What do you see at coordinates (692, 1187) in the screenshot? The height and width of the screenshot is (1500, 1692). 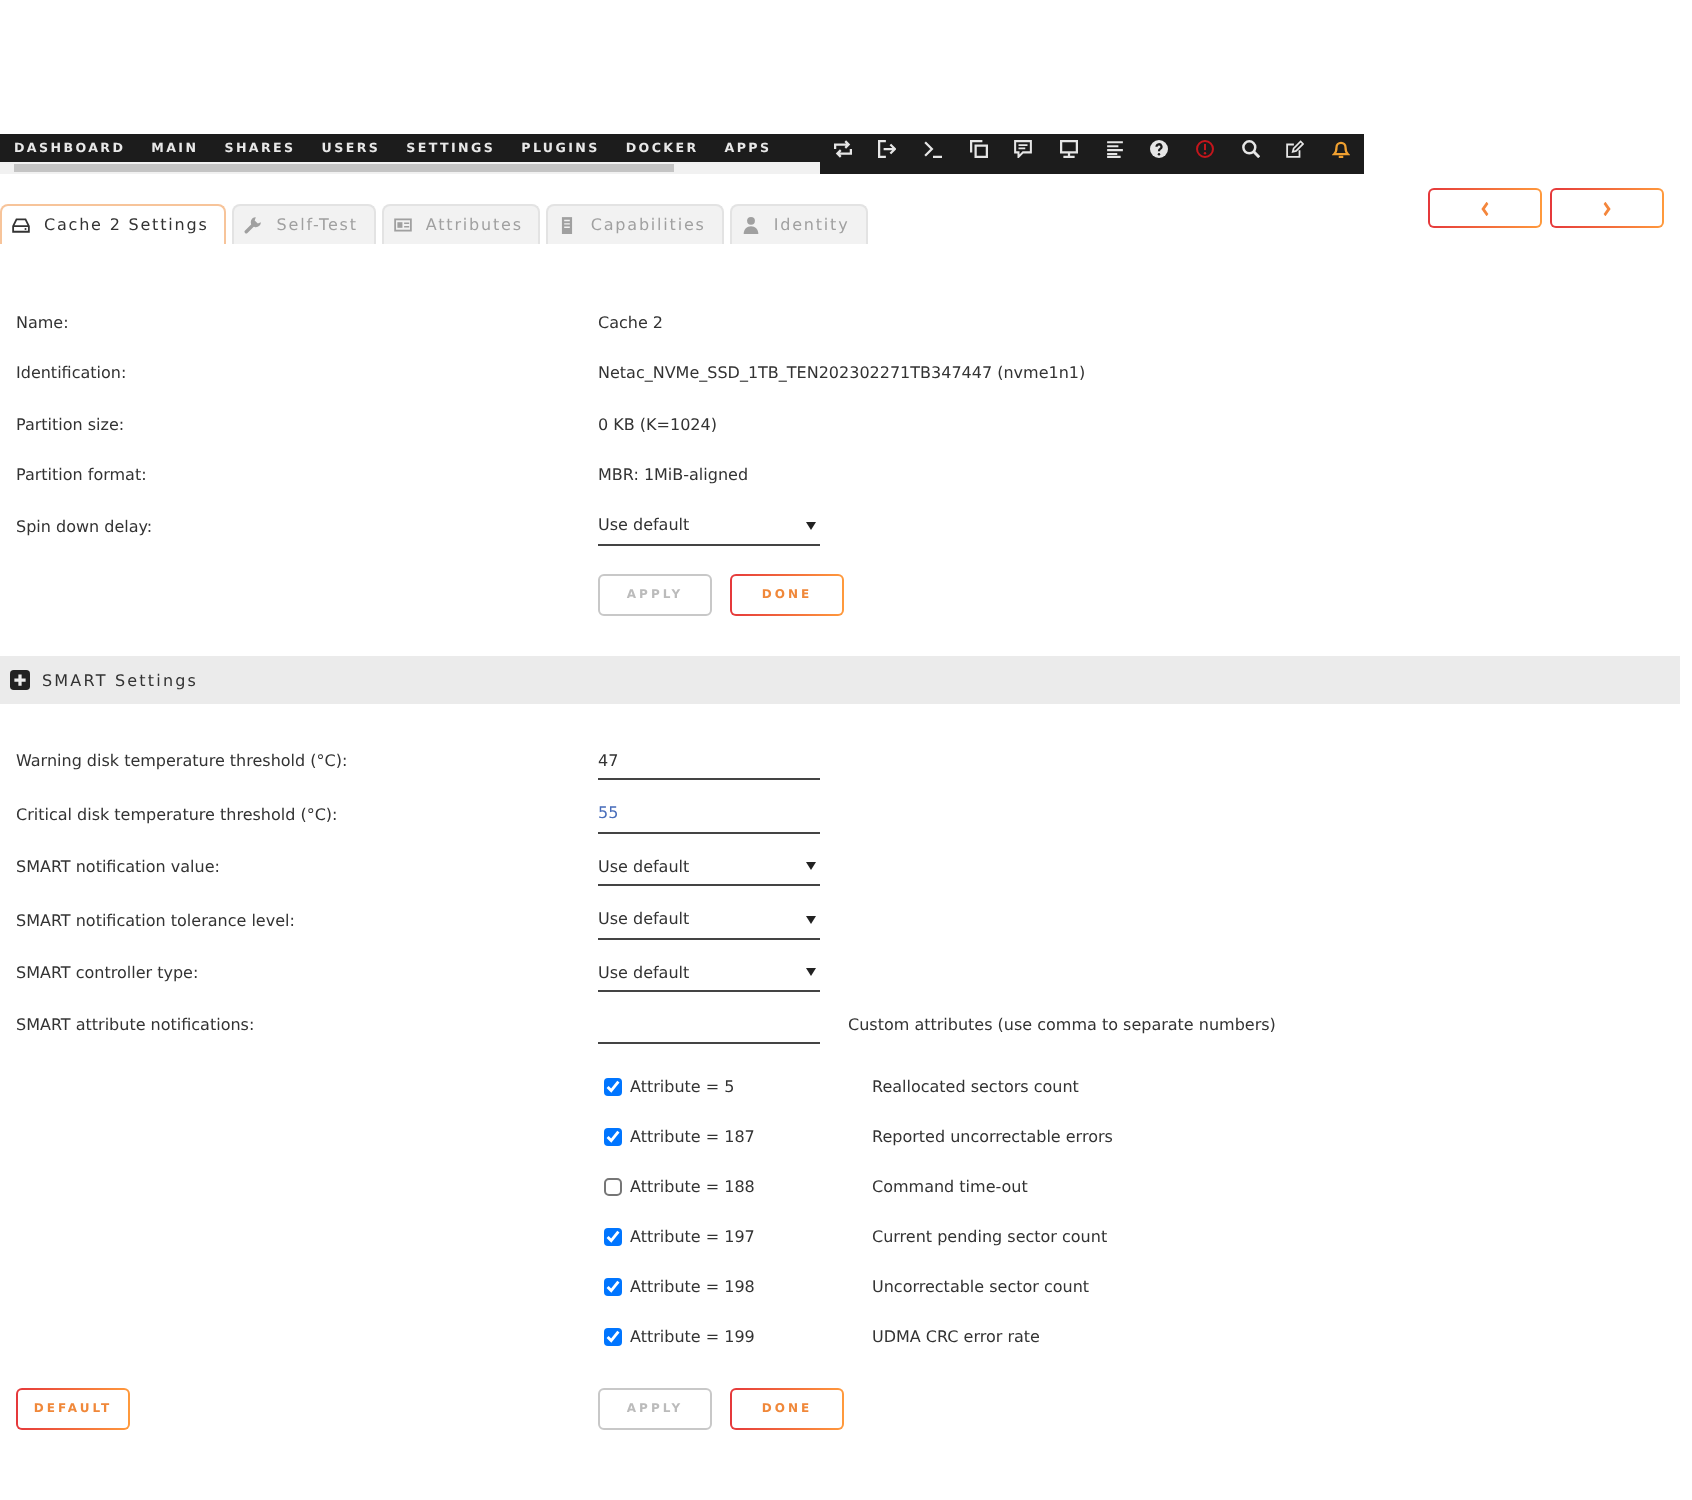 I see `checkbox-label: Attribute = 188` at bounding box center [692, 1187].